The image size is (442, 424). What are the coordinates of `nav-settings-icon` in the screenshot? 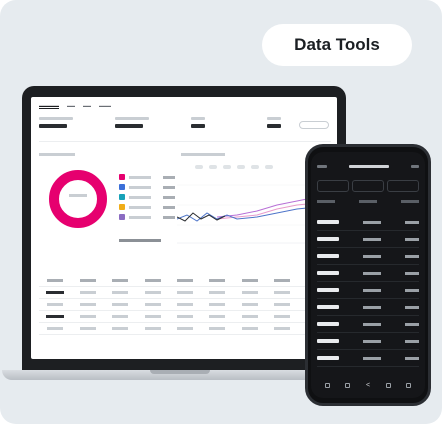 It's located at (409, 385).